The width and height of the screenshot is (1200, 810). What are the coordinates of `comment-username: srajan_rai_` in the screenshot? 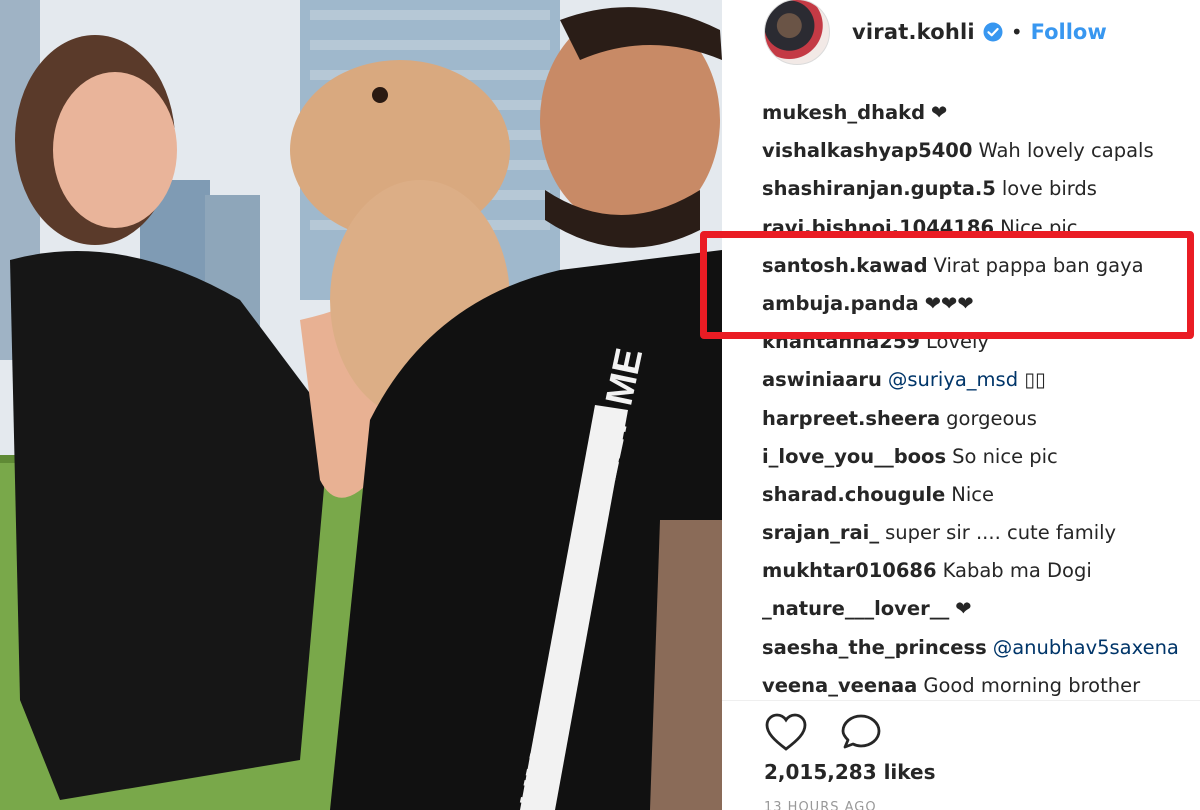 It's located at (820, 532).